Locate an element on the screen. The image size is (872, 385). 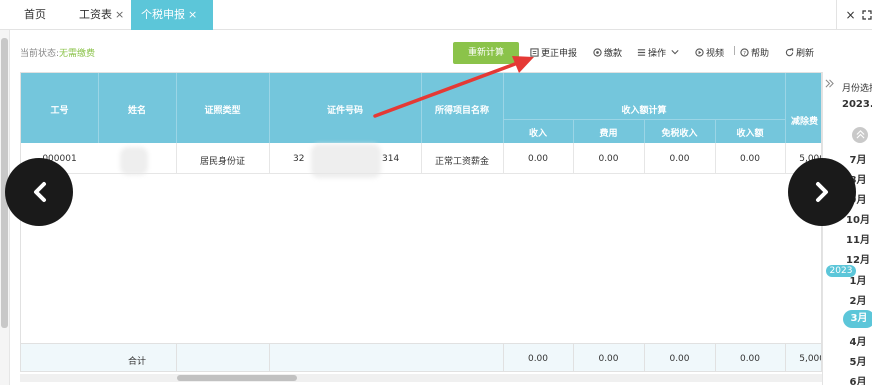
chevron-left-icon is located at coordinates (40, 192).